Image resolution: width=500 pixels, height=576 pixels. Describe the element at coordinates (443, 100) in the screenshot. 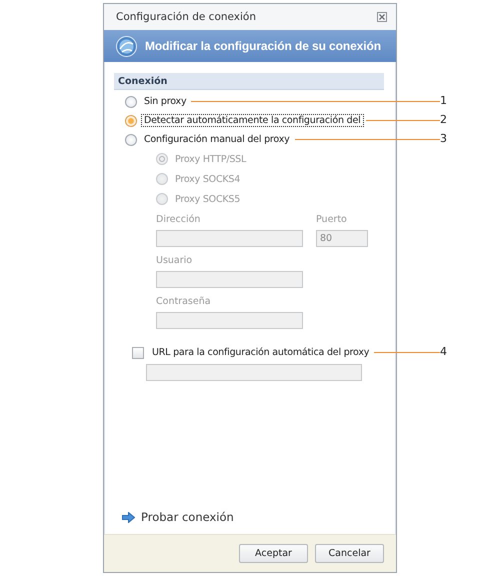

I see `callout-number: 1` at that location.